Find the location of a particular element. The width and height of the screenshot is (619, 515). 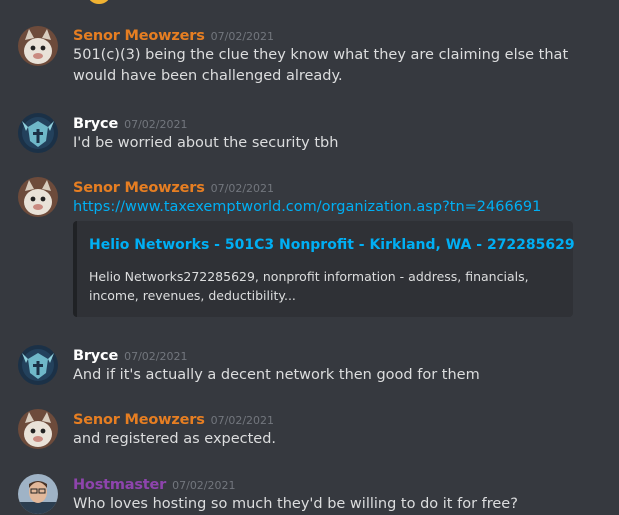

message-text: I'd be worried about the security tbh is located at coordinates (206, 143).